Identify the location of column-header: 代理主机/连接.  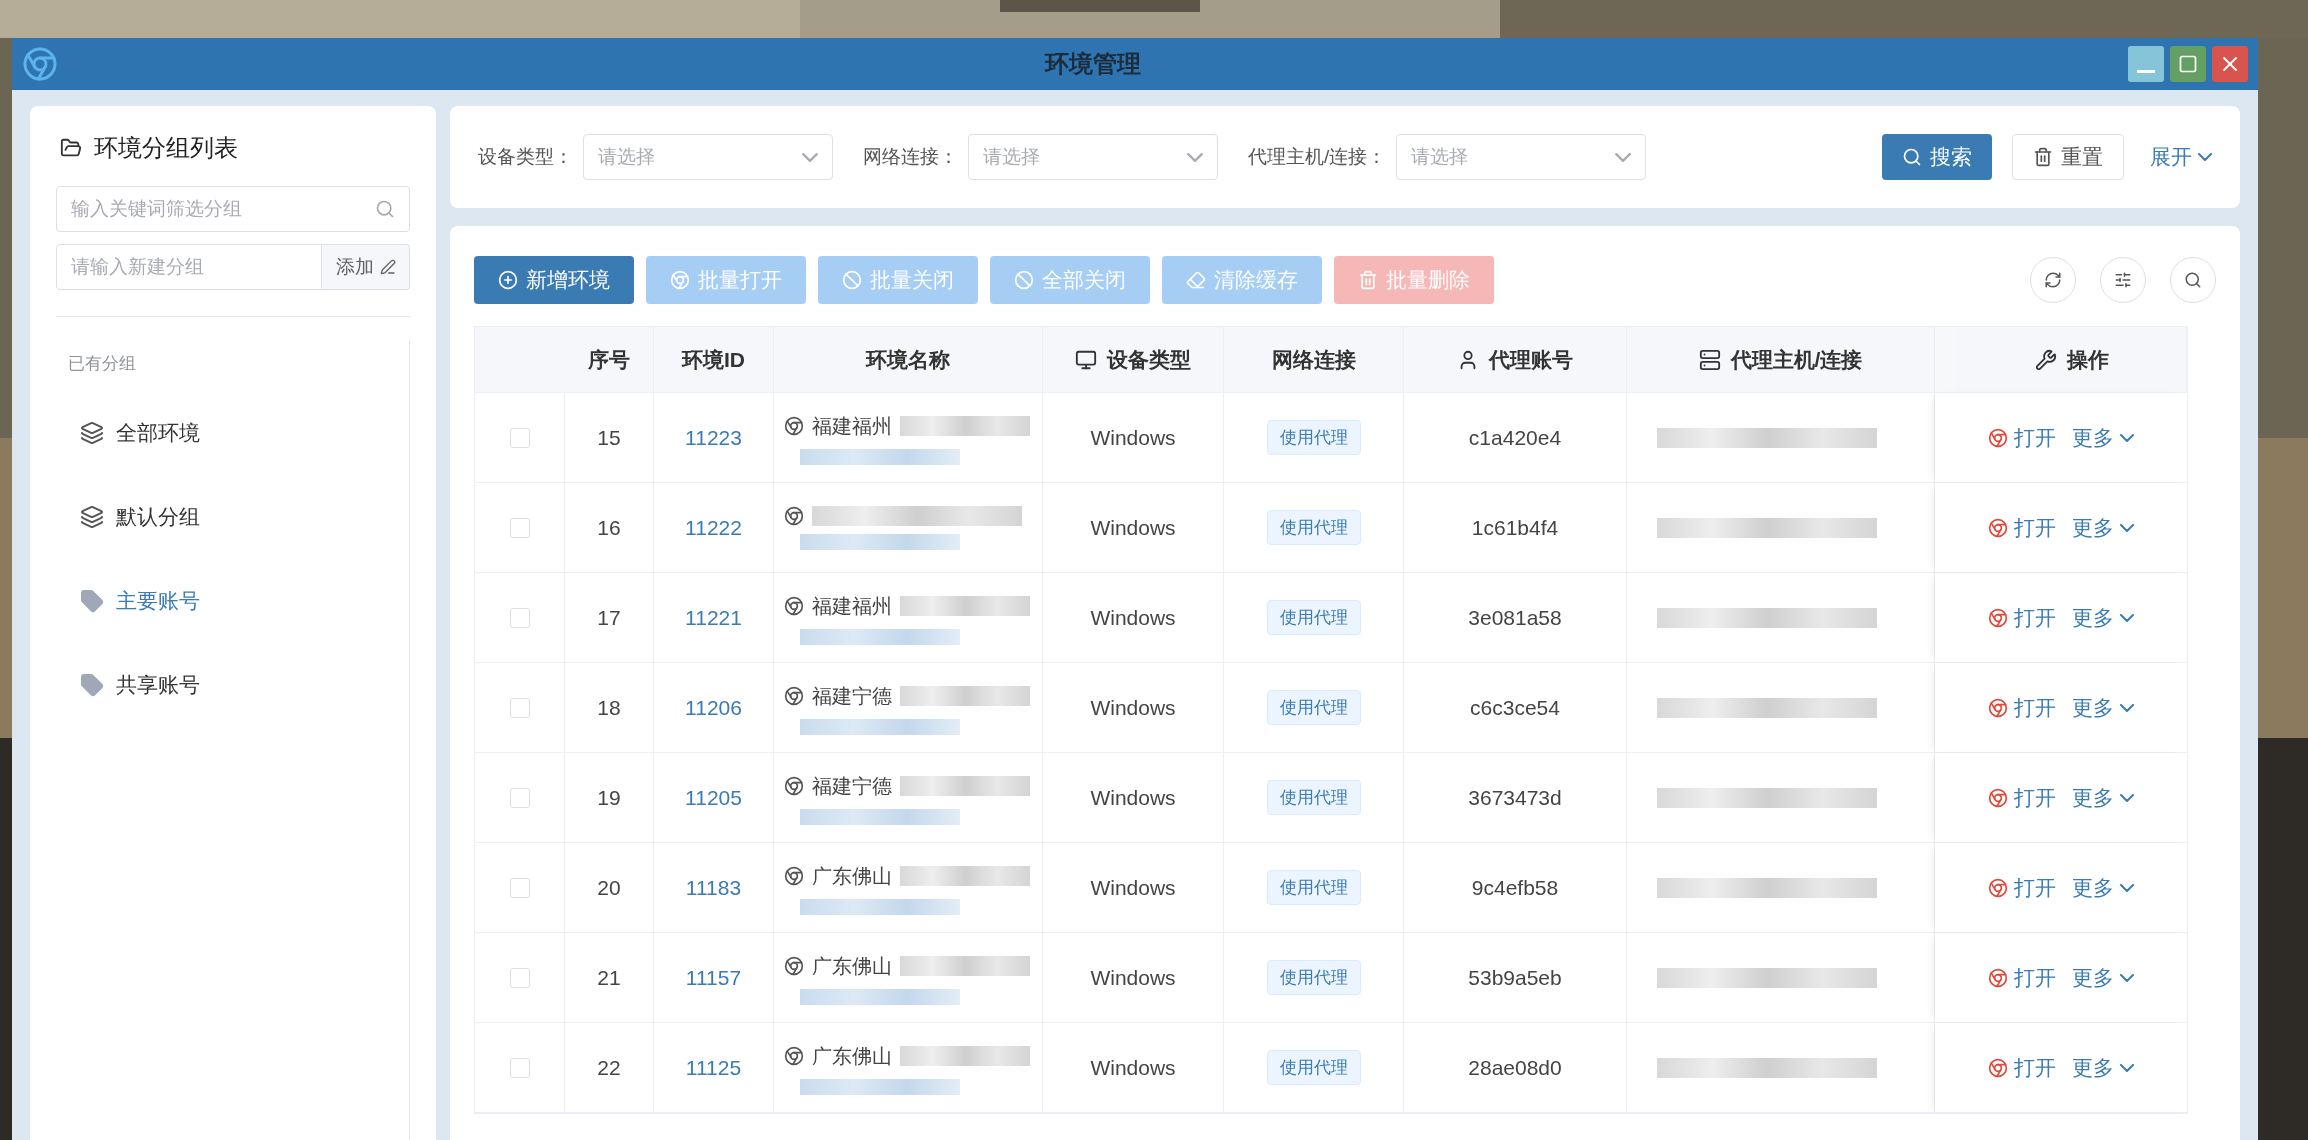
(1796, 359).